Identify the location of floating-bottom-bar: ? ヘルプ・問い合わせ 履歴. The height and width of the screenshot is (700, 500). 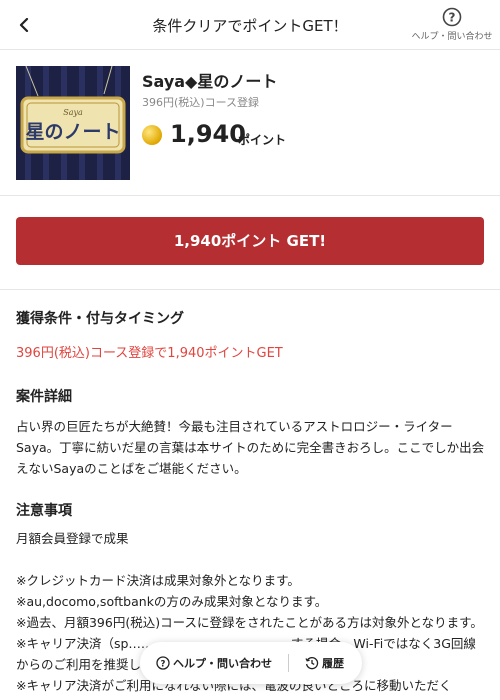
(251, 663).